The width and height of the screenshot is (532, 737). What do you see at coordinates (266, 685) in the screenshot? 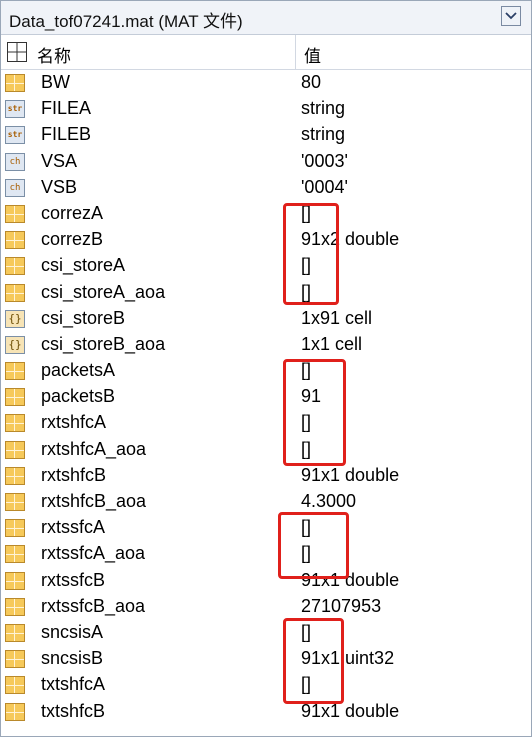
I see `table-row: txtshfcA []` at bounding box center [266, 685].